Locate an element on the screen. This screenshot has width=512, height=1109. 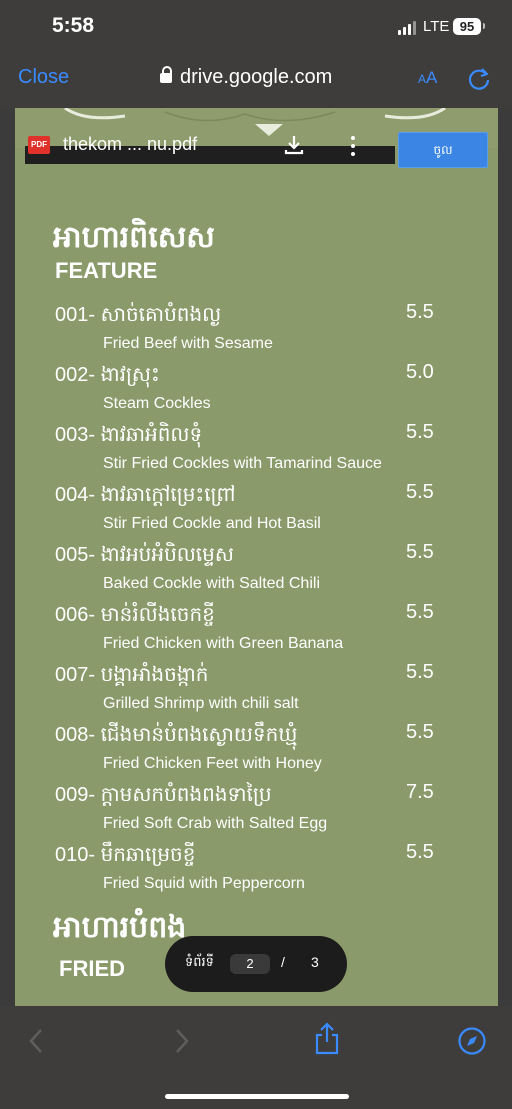
close-button: Close is located at coordinates (43, 77).